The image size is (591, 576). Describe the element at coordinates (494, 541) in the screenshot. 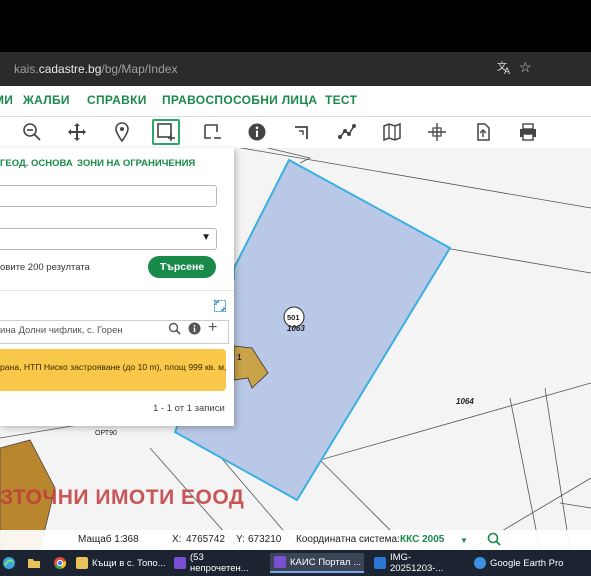

I see `zoom-search-icon` at that location.